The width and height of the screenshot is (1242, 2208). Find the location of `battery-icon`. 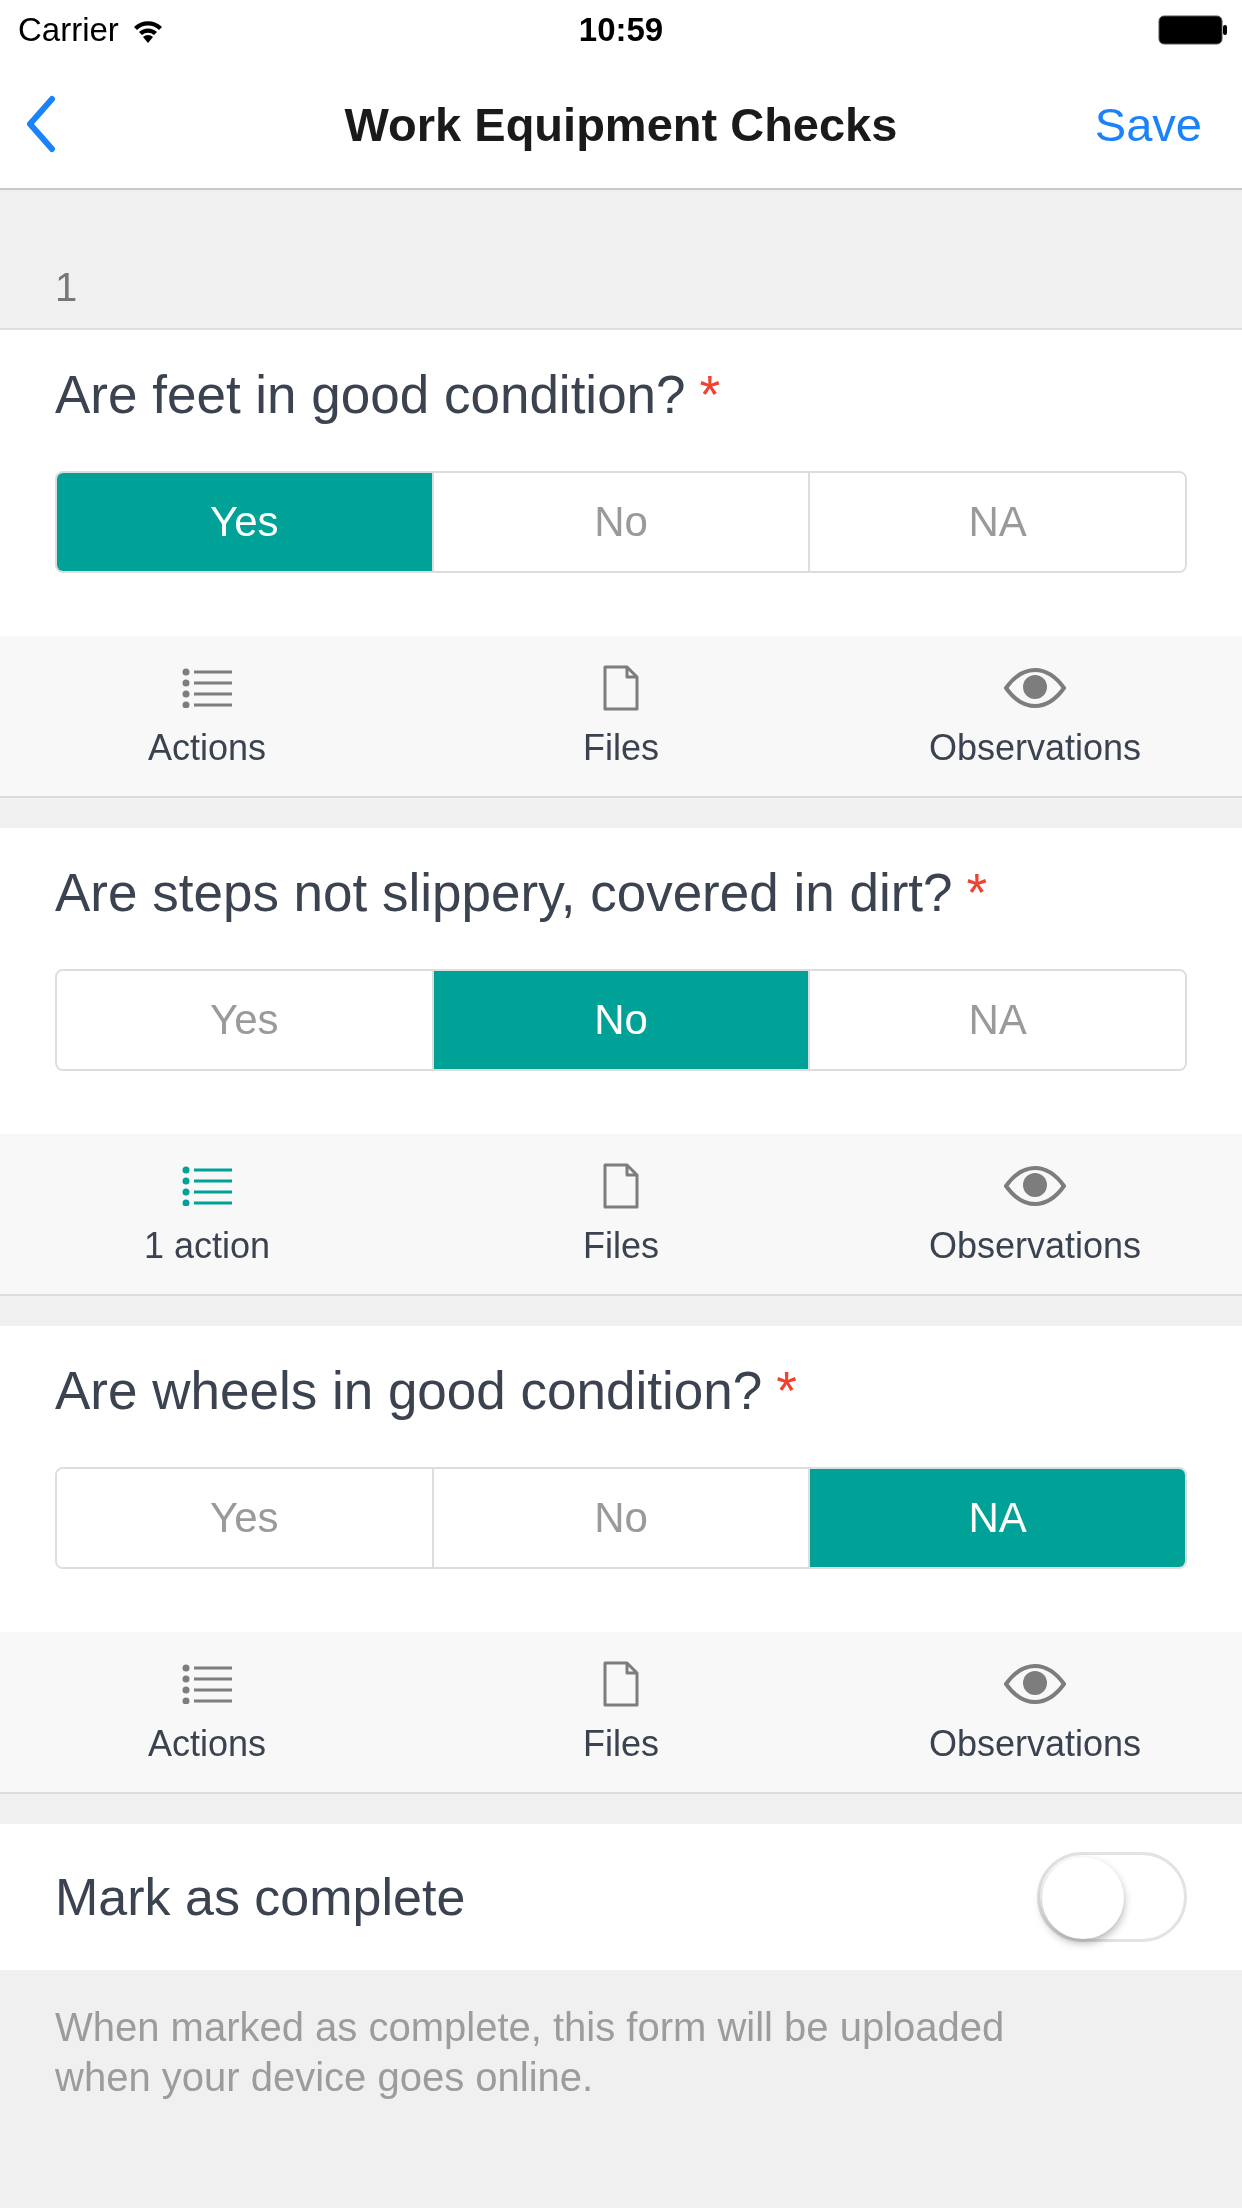

battery-icon is located at coordinates (1193, 30).